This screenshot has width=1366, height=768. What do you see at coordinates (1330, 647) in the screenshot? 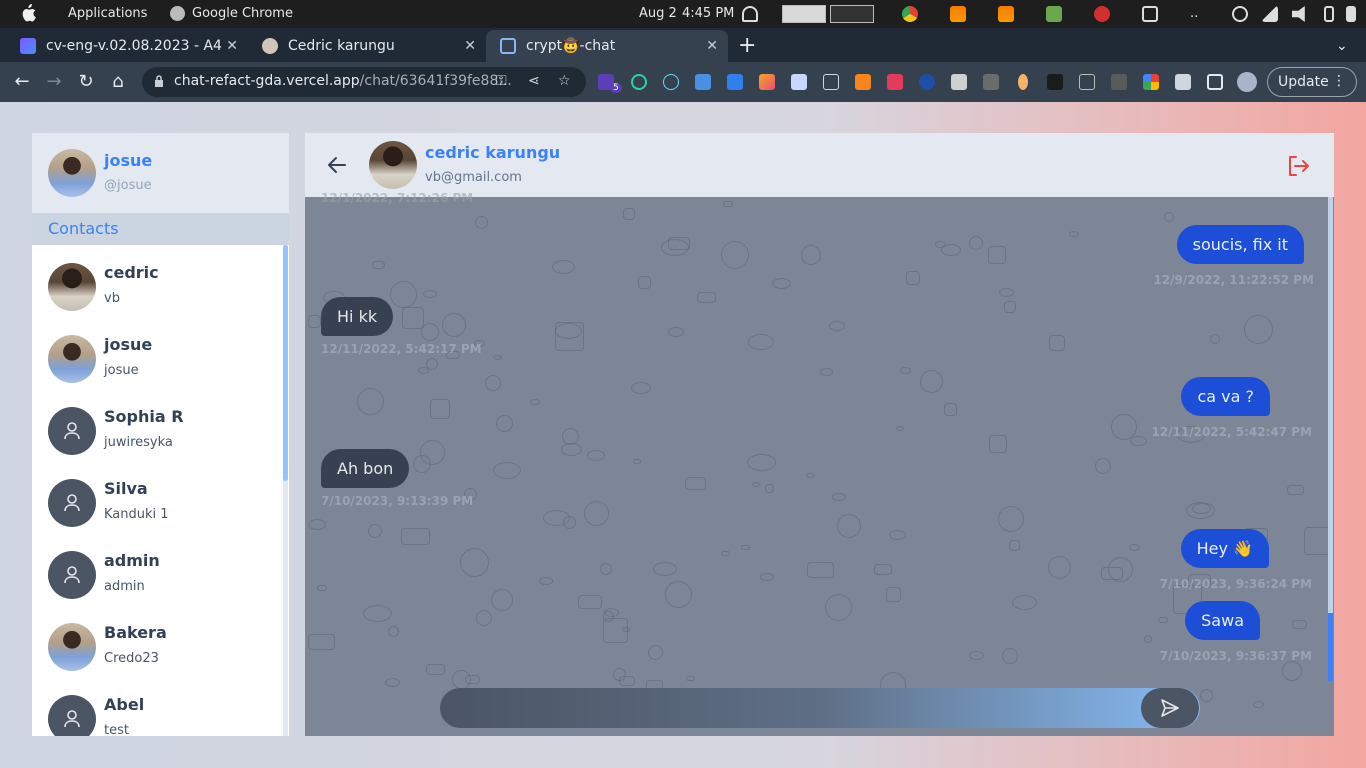
I see `chat-scrollbar-thumb` at bounding box center [1330, 647].